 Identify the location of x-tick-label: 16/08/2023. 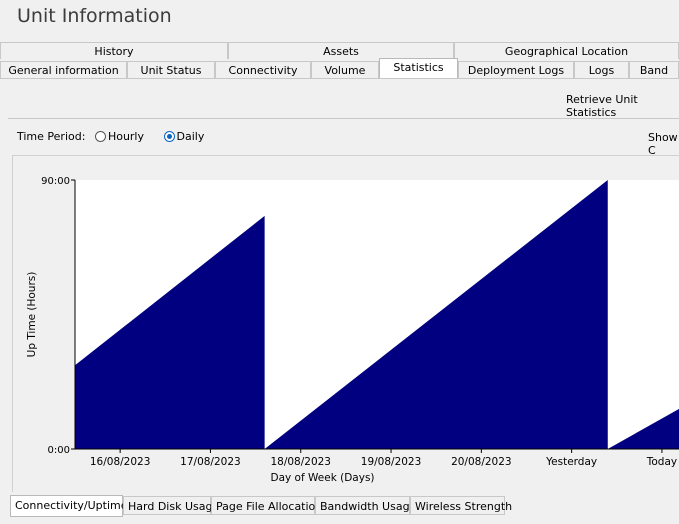
(120, 462).